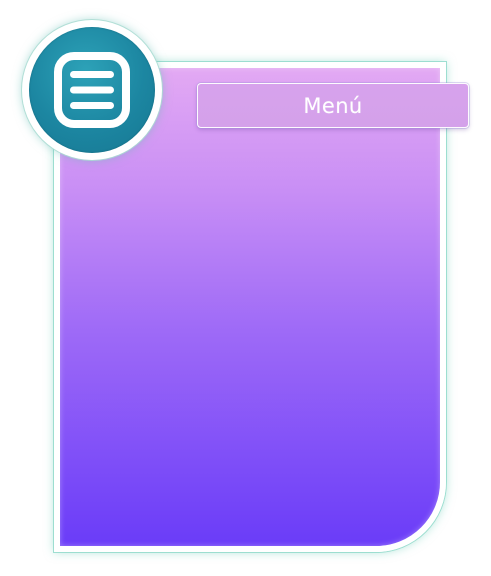  I want to click on menu-toggle-button, so click(92, 90).